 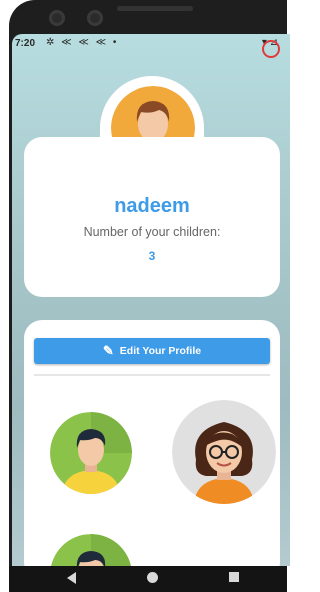 I want to click on refresh-icon, so click(x=271, y=49).